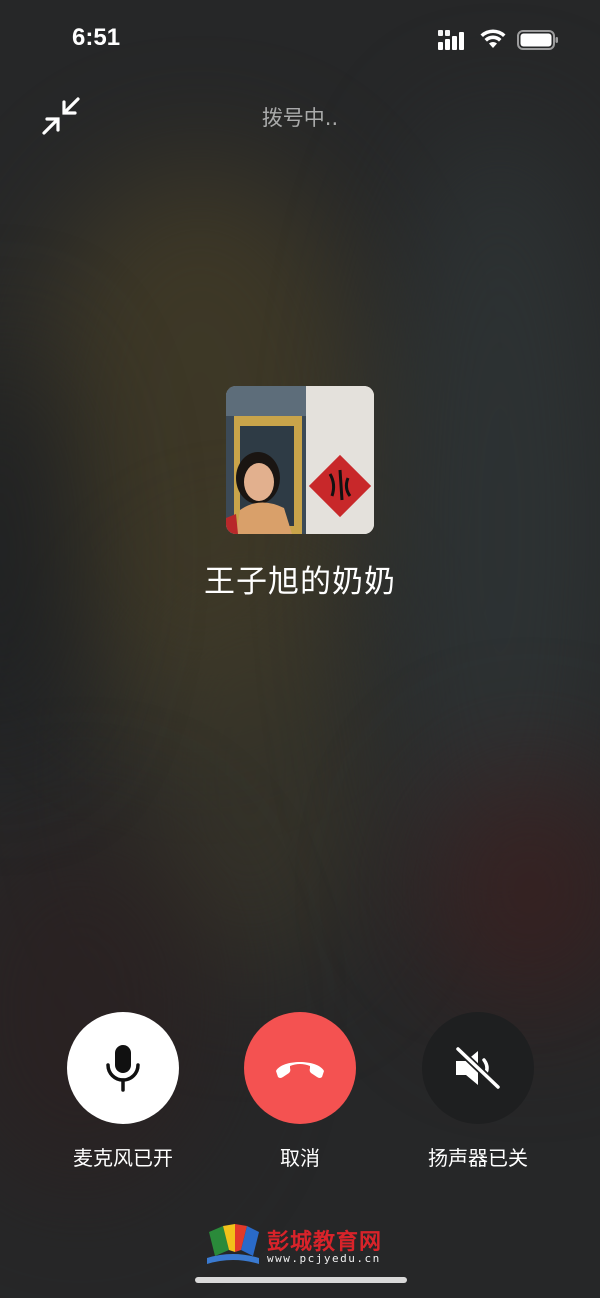  What do you see at coordinates (123, 1158) in the screenshot?
I see `microphone-label: 麦克风已开` at bounding box center [123, 1158].